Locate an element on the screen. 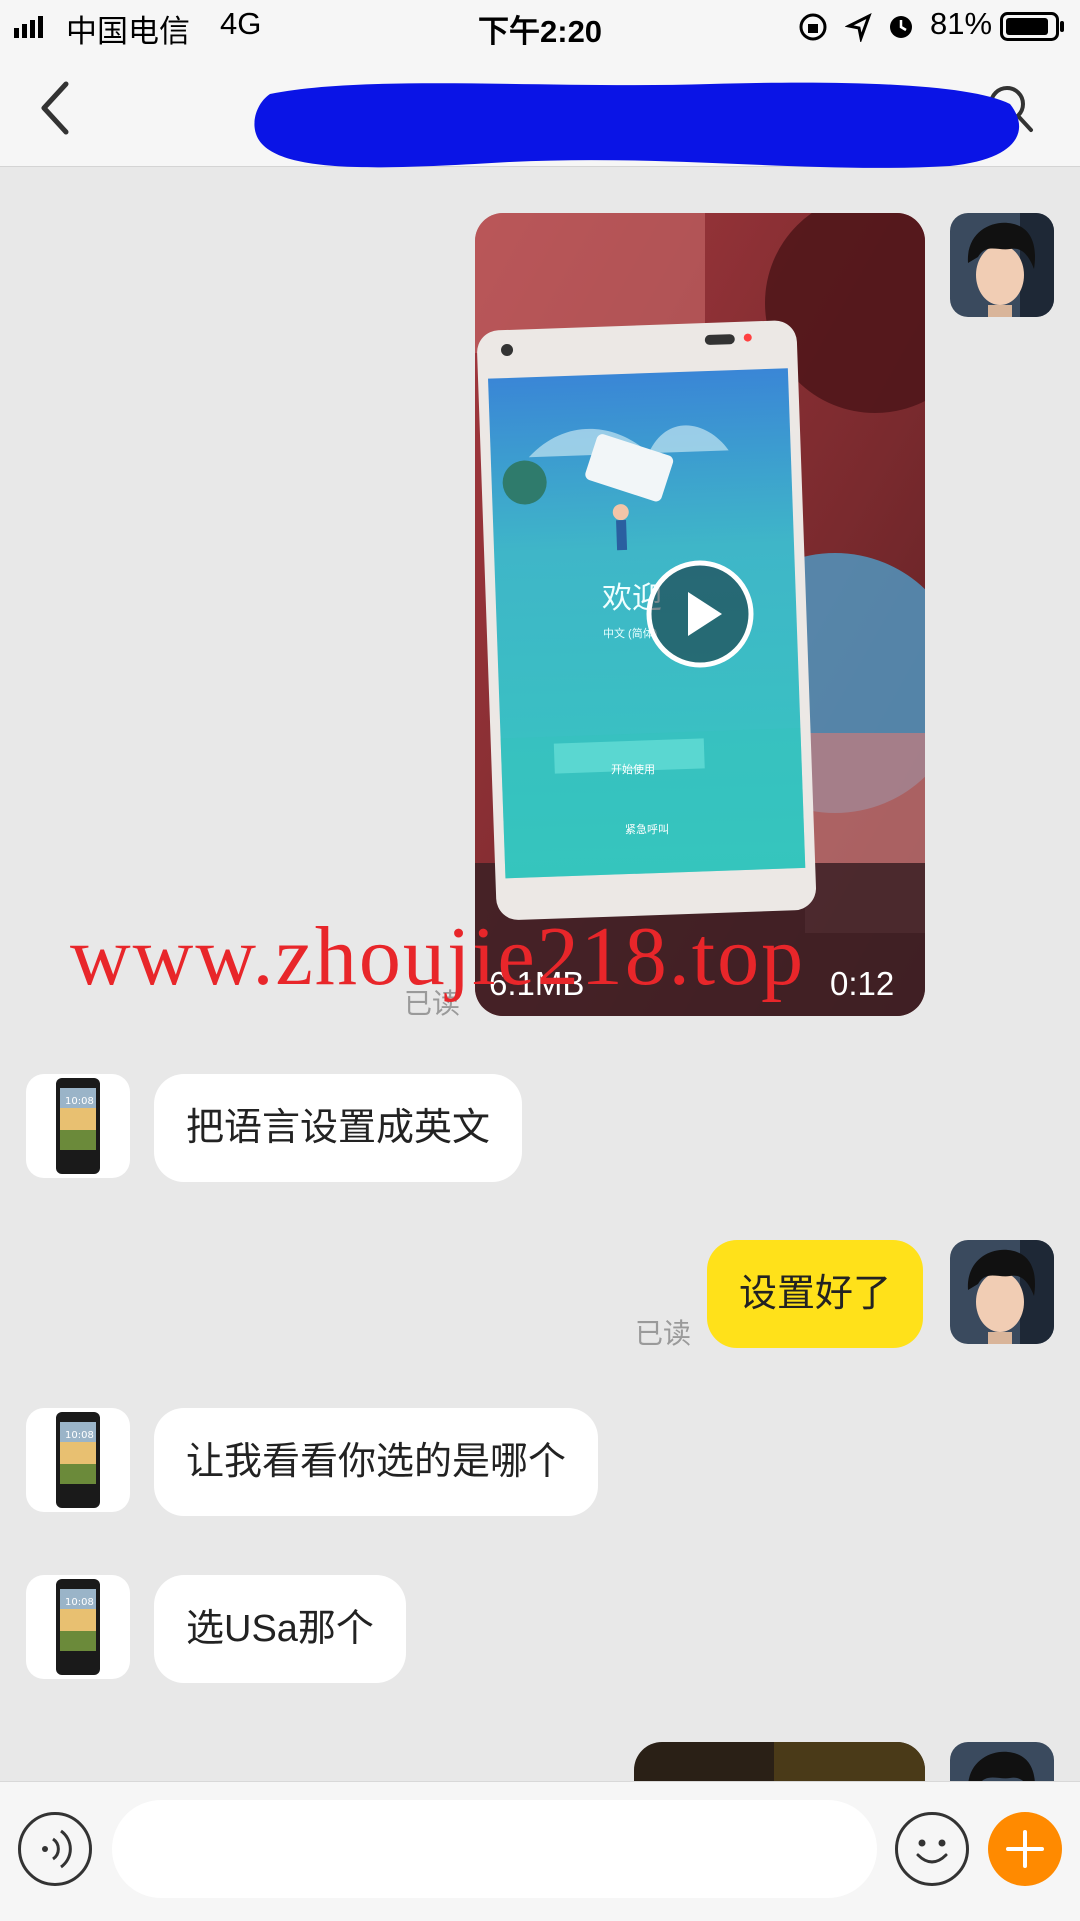 This screenshot has width=1080, height=1921. voice-button is located at coordinates (55, 1849).